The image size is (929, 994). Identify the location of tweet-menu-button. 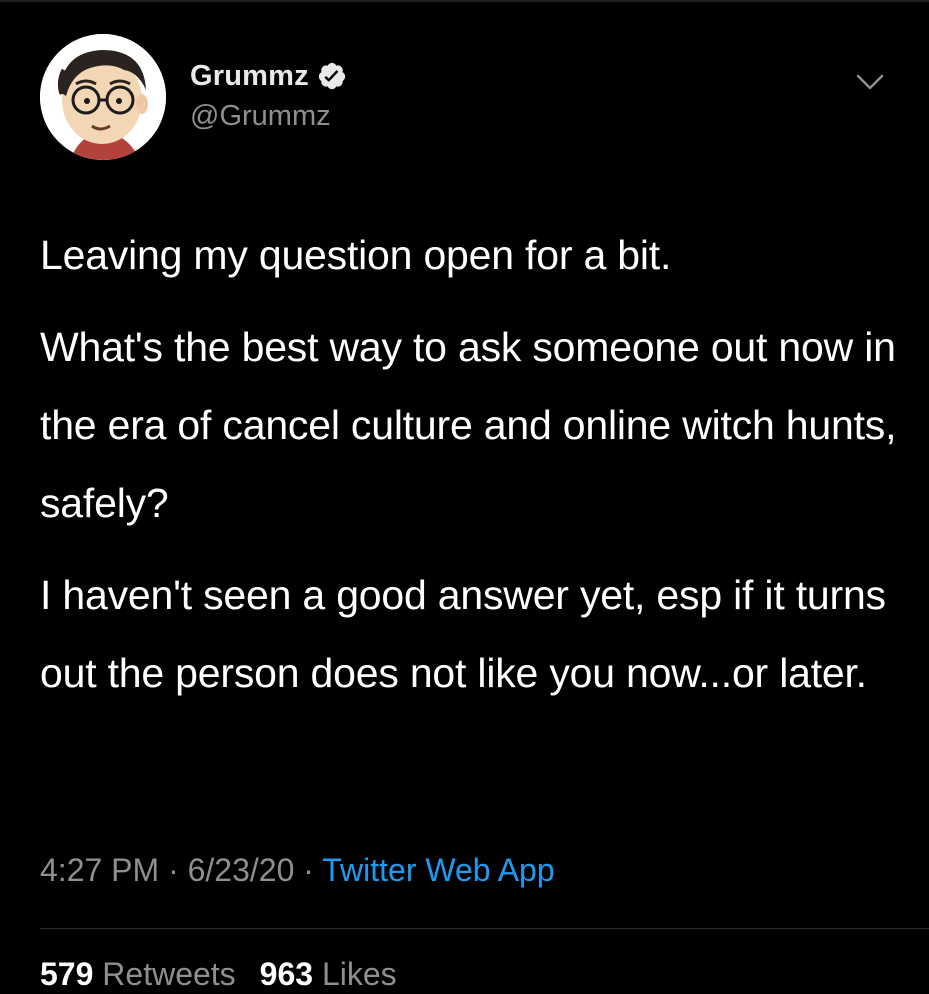
(870, 82).